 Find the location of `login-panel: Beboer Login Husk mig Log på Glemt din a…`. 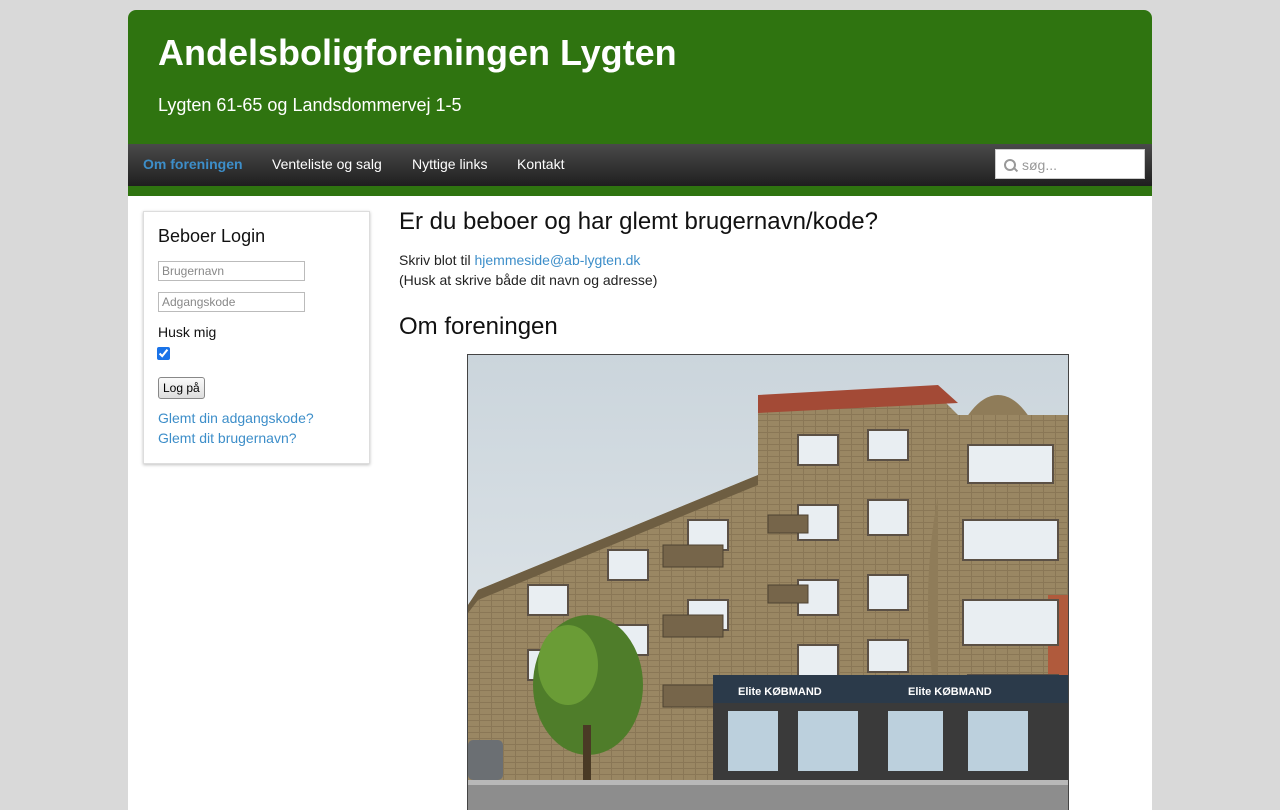

login-panel: Beboer Login Husk mig Log på Glemt din a… is located at coordinates (256, 337).